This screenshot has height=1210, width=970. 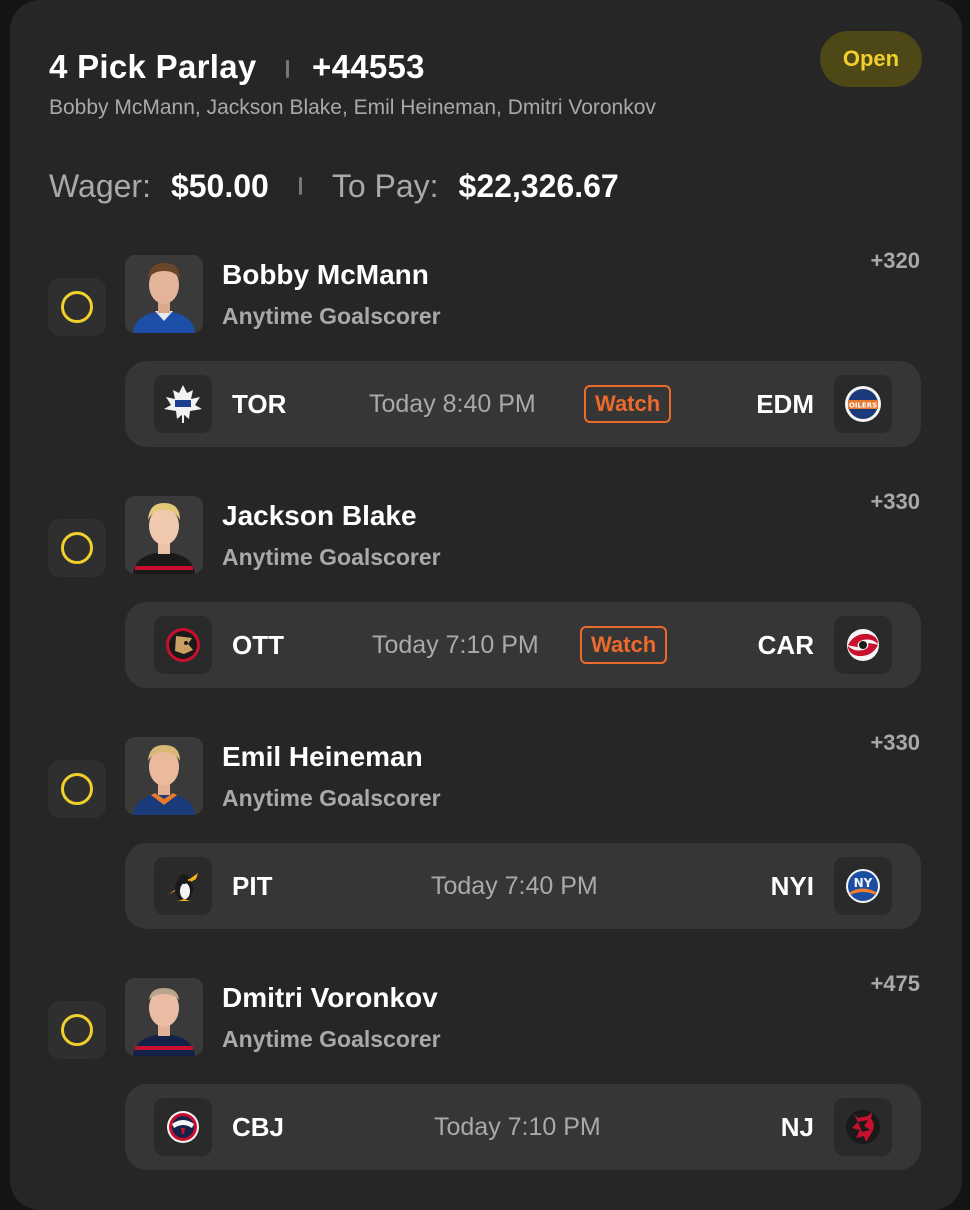 I want to click on player-name: Dmitri Voronkov, so click(x=330, y=997).